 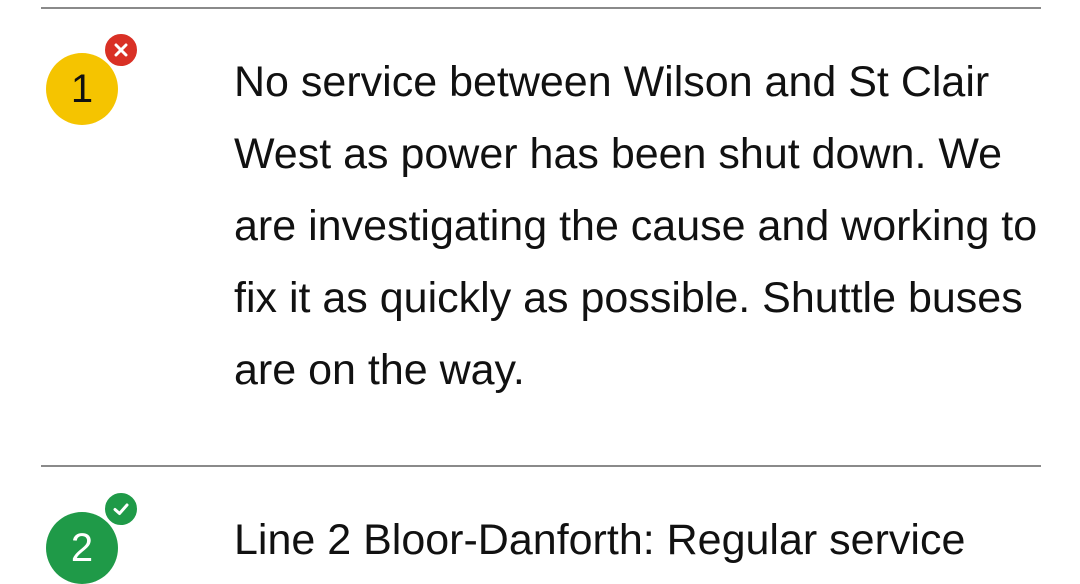 I want to click on line-number-label: 2, so click(x=82, y=547).